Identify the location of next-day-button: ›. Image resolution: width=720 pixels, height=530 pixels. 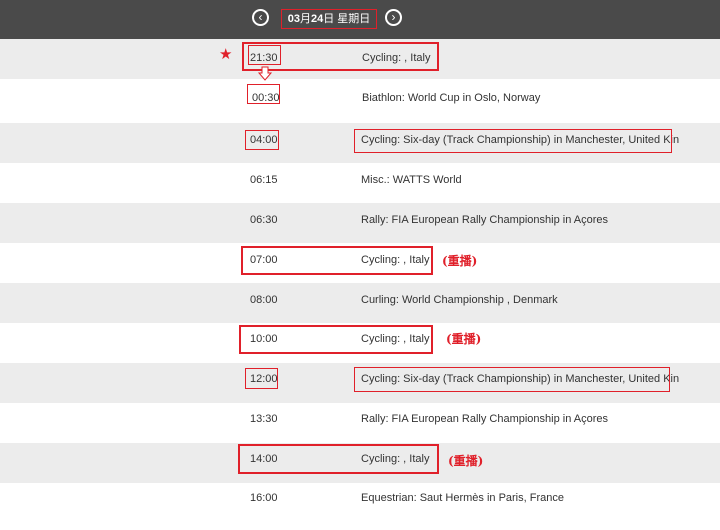
(393, 17).